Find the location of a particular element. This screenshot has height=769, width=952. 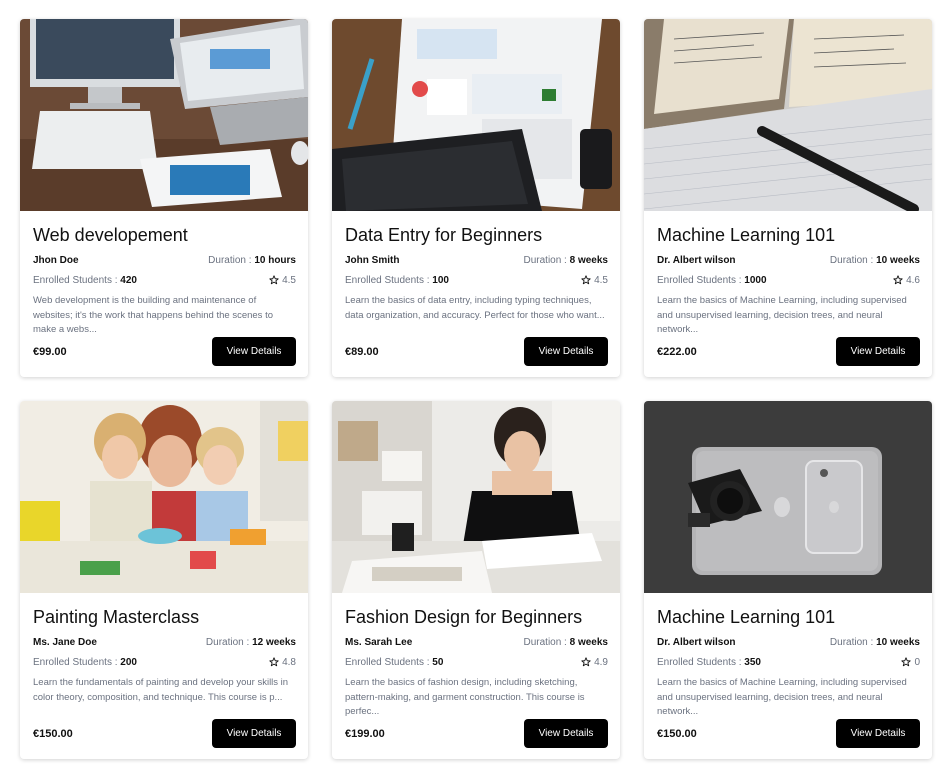

course-rating: 4.6 is located at coordinates (906, 280).